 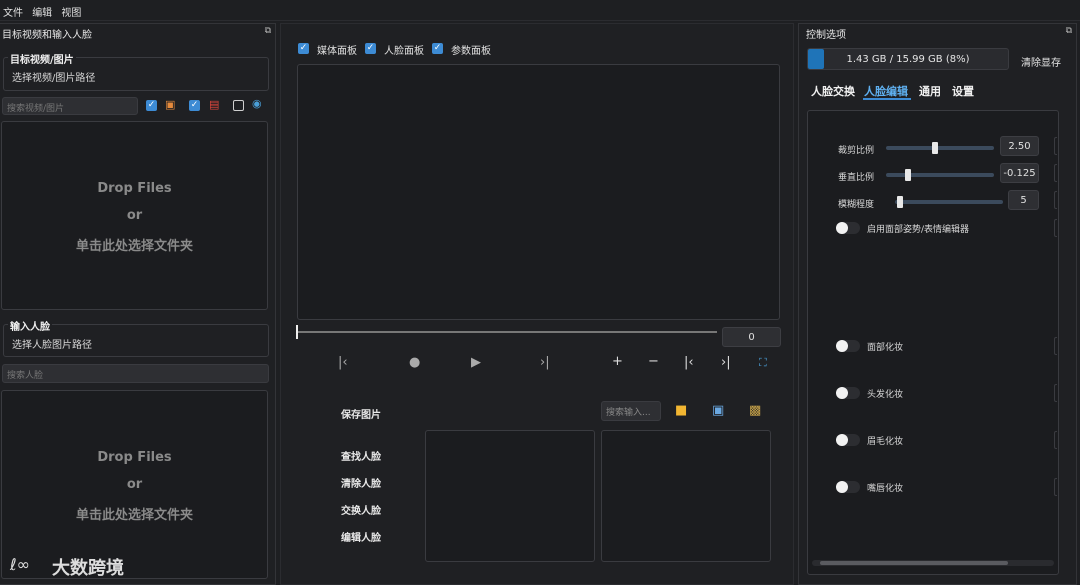 I want to click on blur-amount-slider, so click(x=949, y=202).